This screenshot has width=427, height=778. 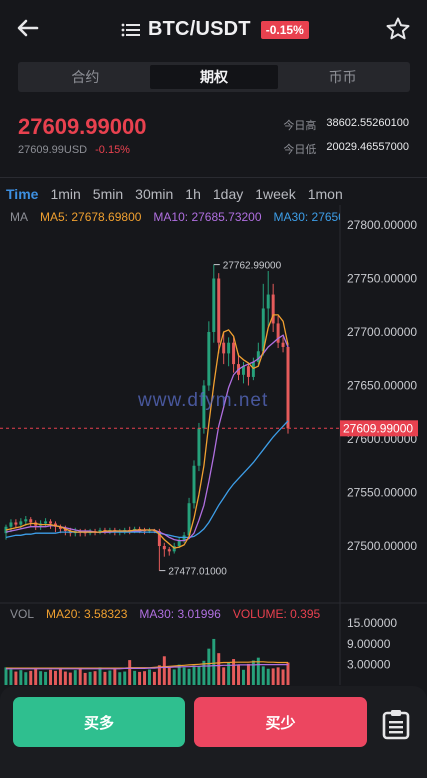 What do you see at coordinates (22, 614) in the screenshot?
I see `vol-label: VOL` at bounding box center [22, 614].